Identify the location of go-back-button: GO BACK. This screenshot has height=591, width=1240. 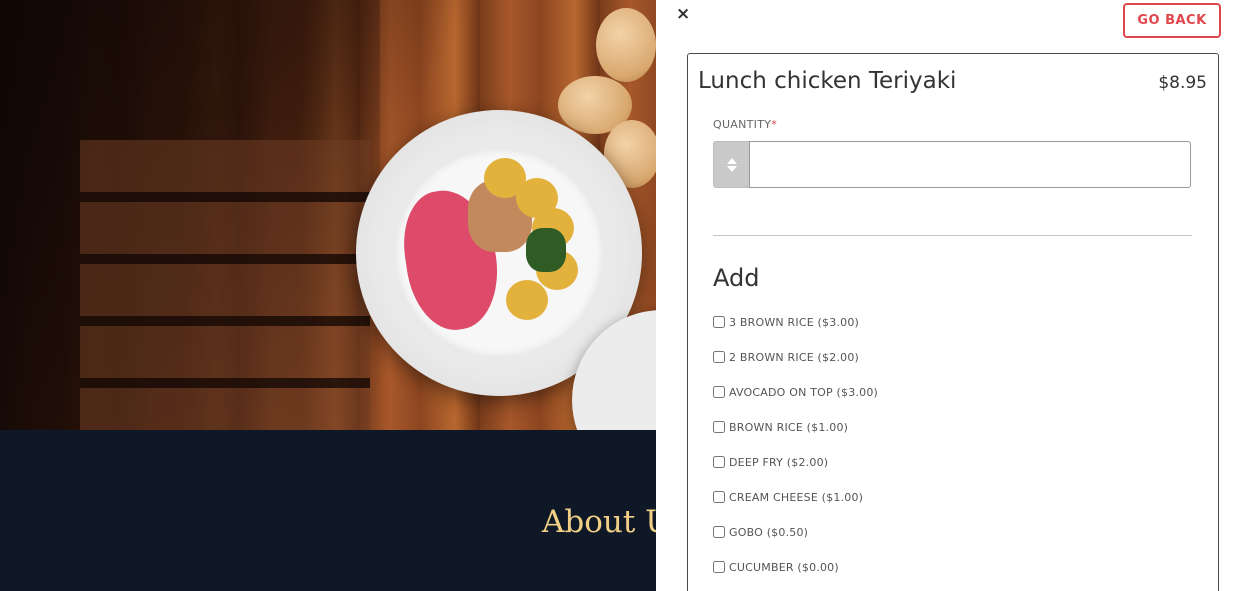
(1172, 20).